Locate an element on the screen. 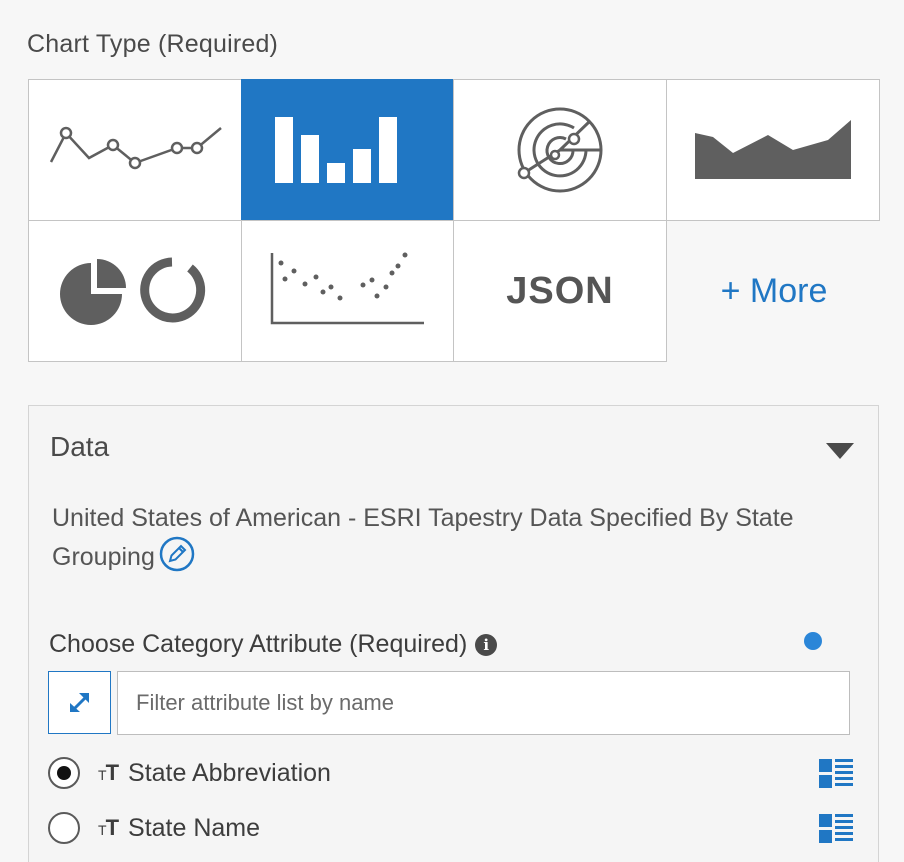 Image resolution: width=904 pixels, height=862 pixels. radar-chart-icon is located at coordinates (560, 150).